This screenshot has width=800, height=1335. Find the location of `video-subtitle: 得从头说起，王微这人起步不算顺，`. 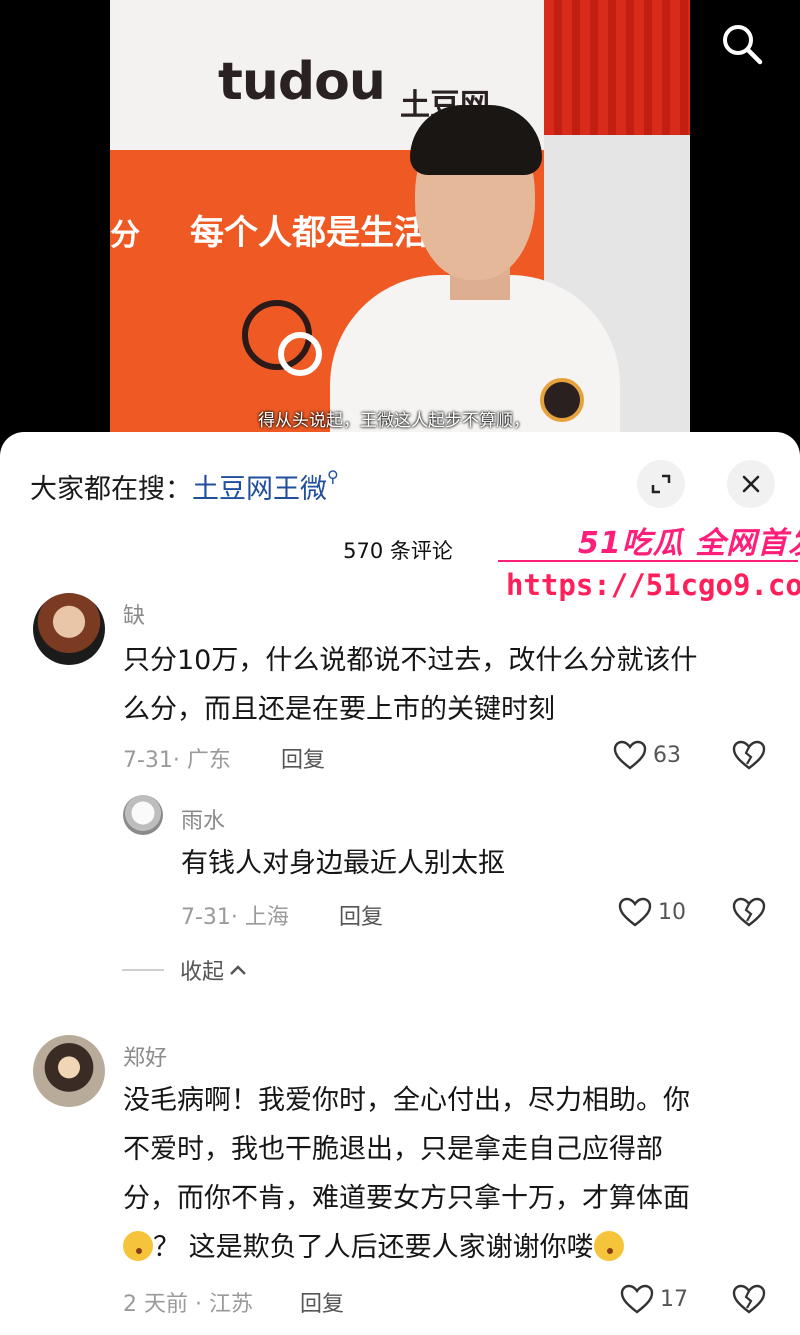

video-subtitle: 得从头说起，王微这人起步不算顺， is located at coordinates (394, 421).